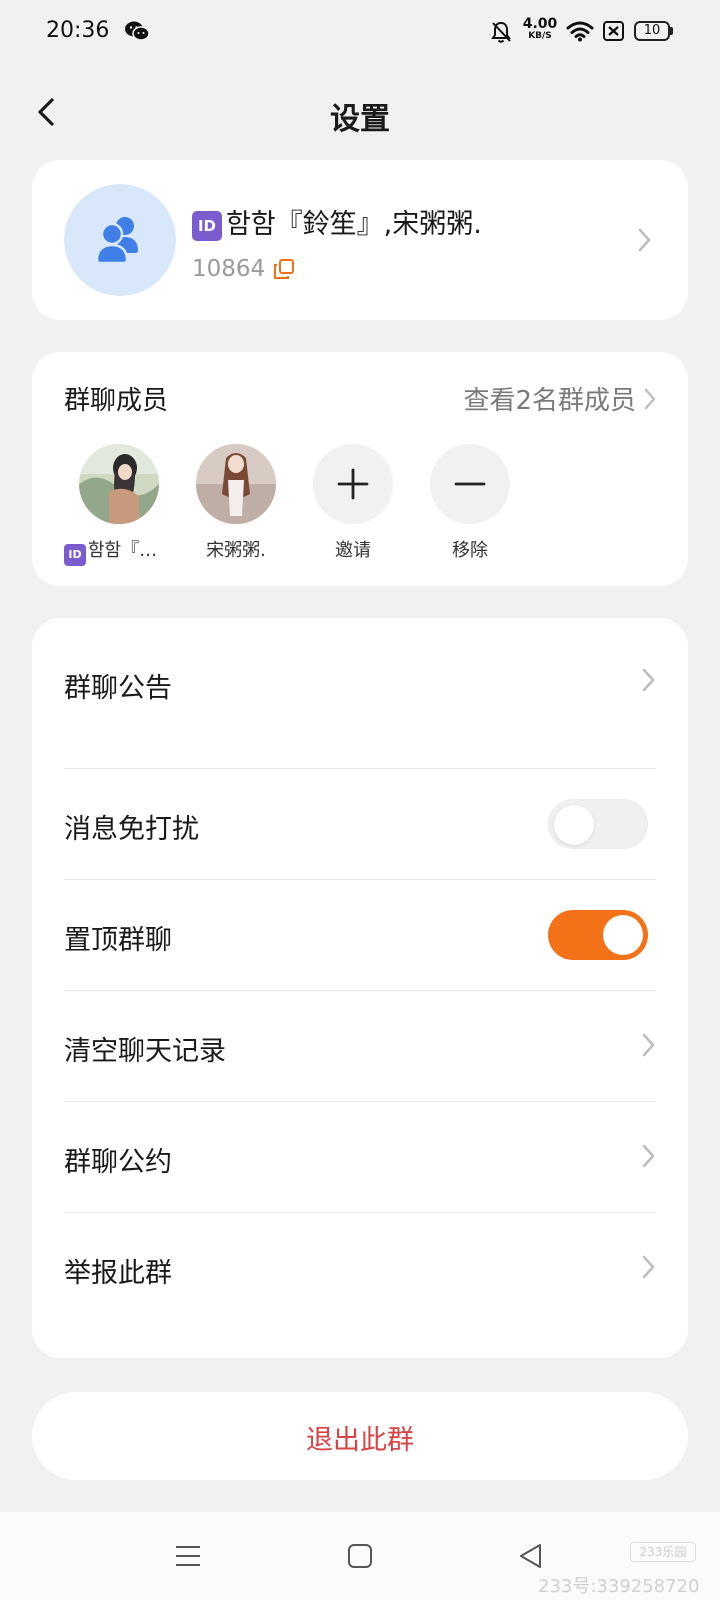 The width and height of the screenshot is (720, 1600). I want to click on invite-label: 邀请, so click(353, 550).